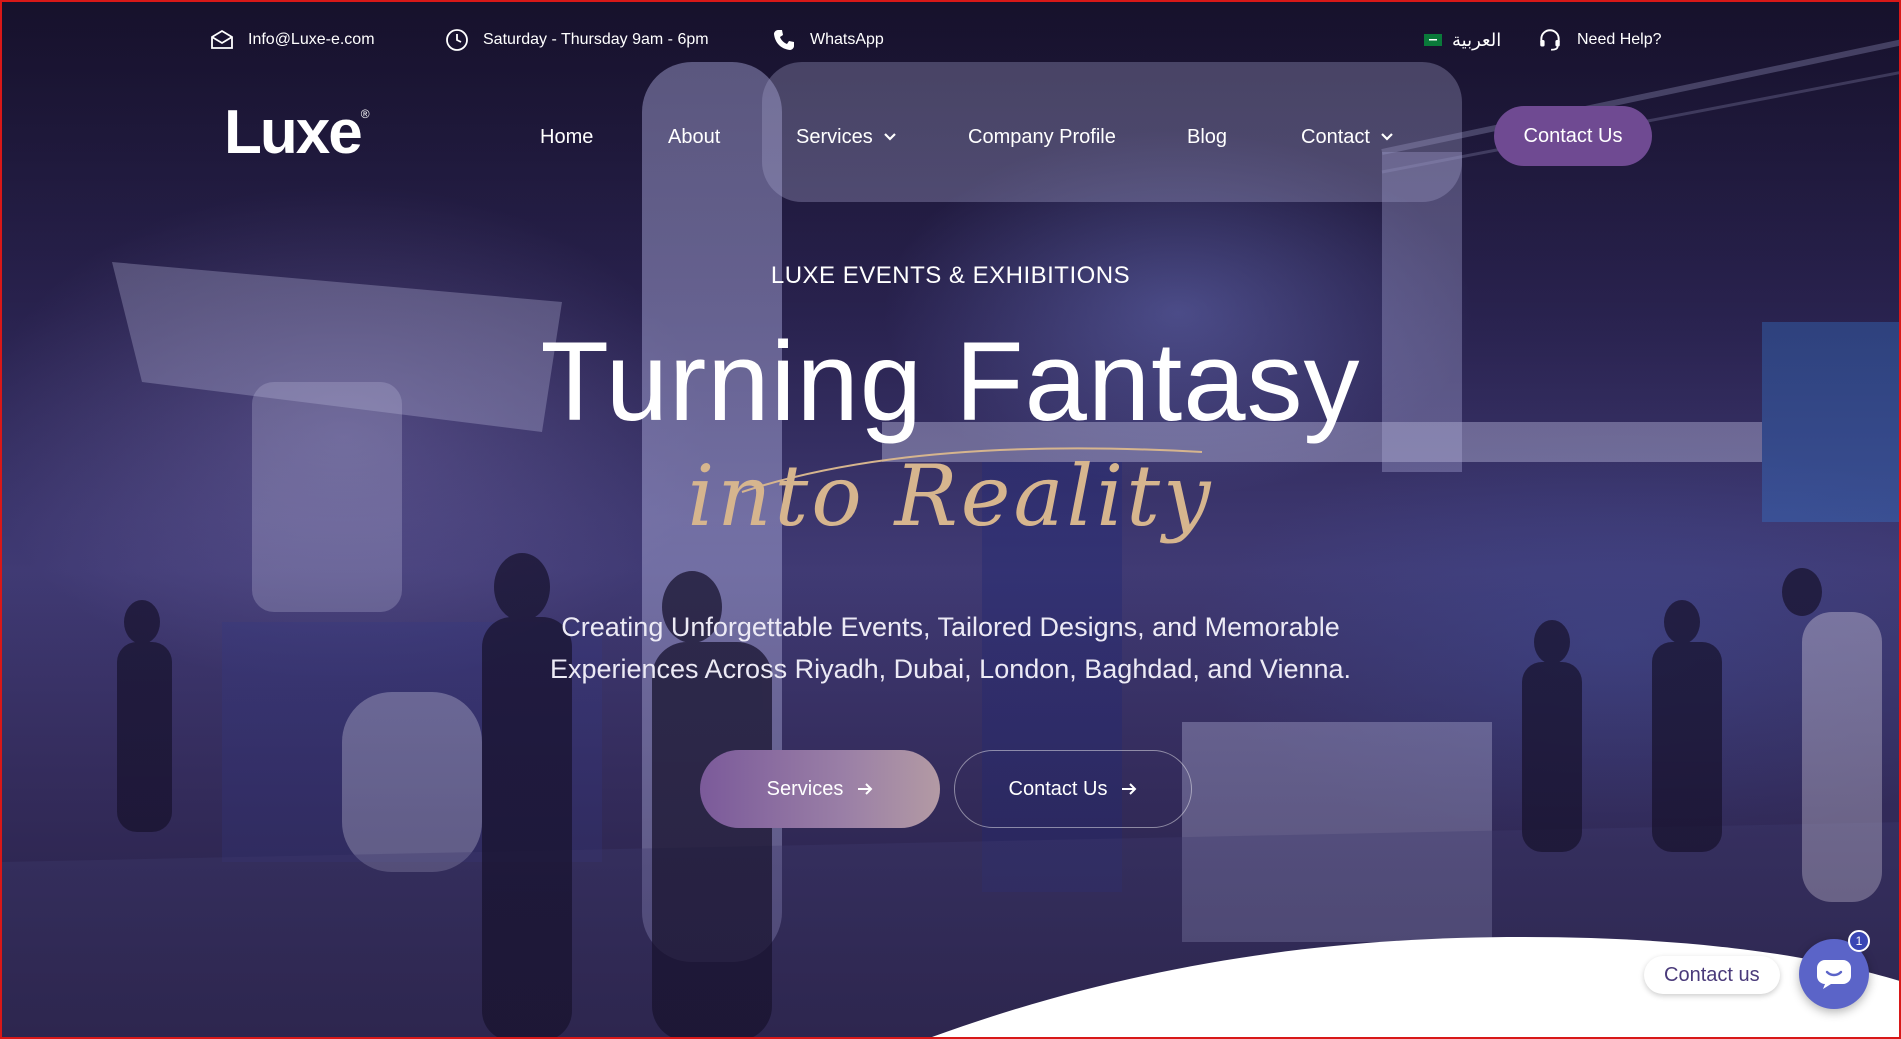 The image size is (1901, 1039). I want to click on nav-about: About, so click(694, 137).